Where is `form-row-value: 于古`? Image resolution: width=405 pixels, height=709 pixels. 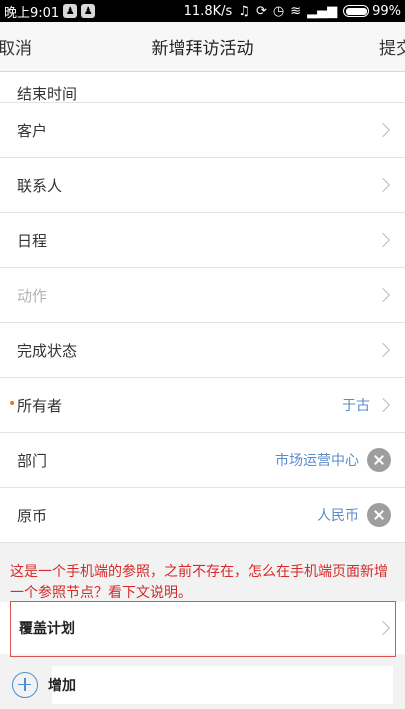
form-row-value: 于古 is located at coordinates (356, 406).